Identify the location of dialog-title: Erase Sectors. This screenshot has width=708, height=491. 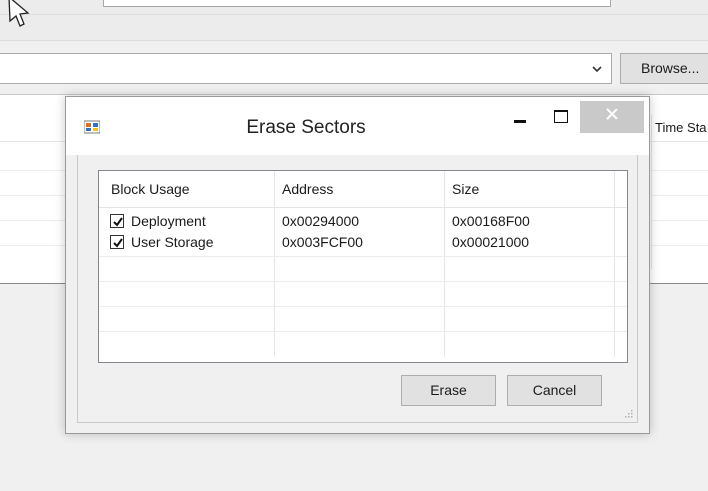
(306, 127).